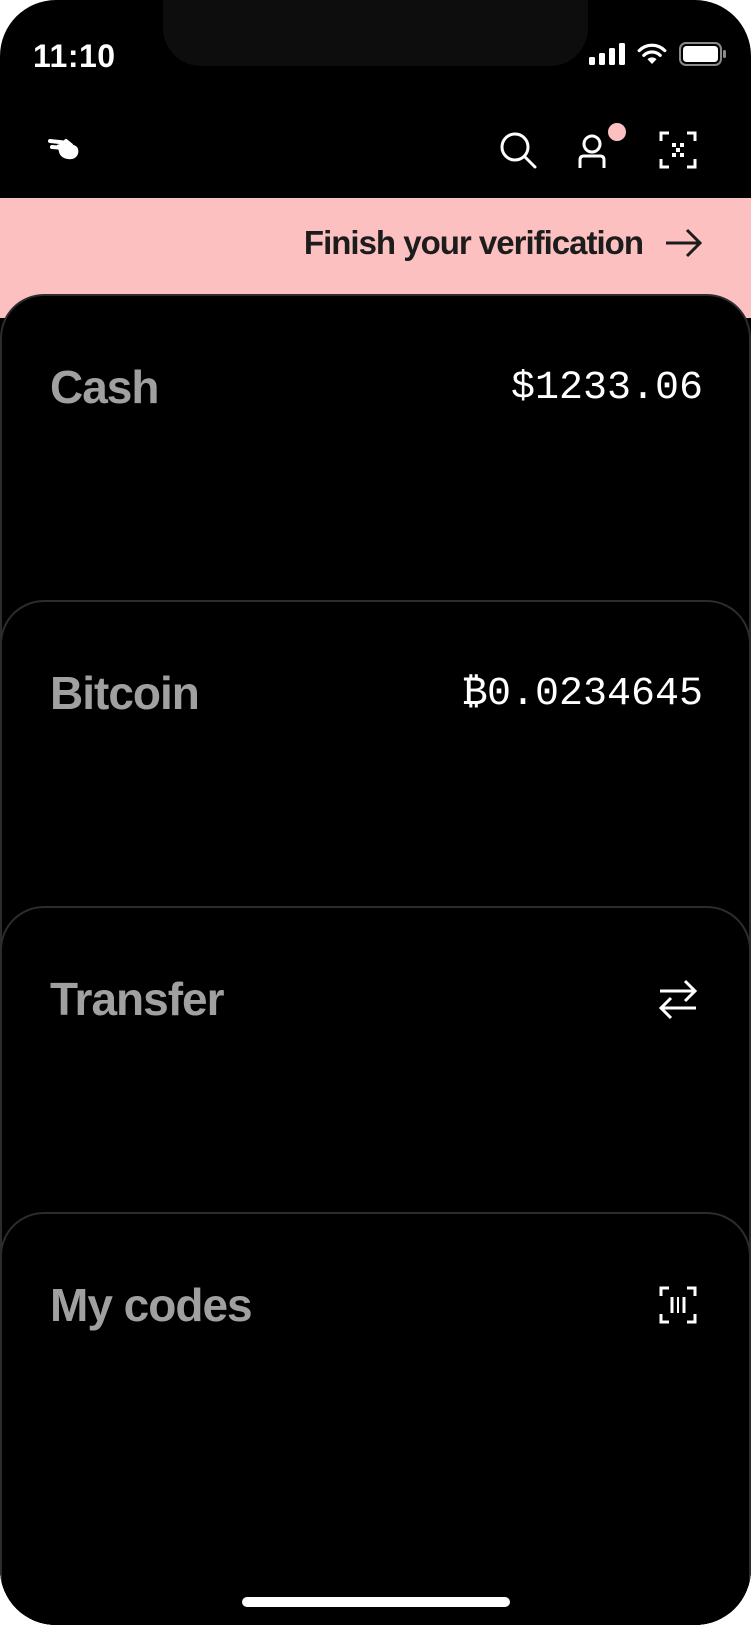 This screenshot has height=1625, width=751. I want to click on barcode-scan-icon, so click(678, 1305).